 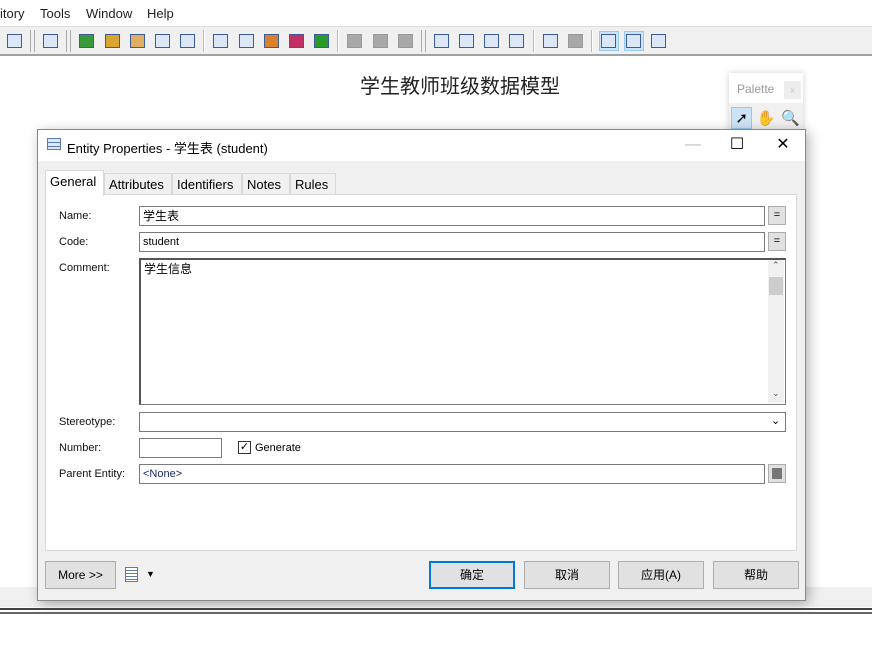 I want to click on preview-icon, so click(x=608, y=40).